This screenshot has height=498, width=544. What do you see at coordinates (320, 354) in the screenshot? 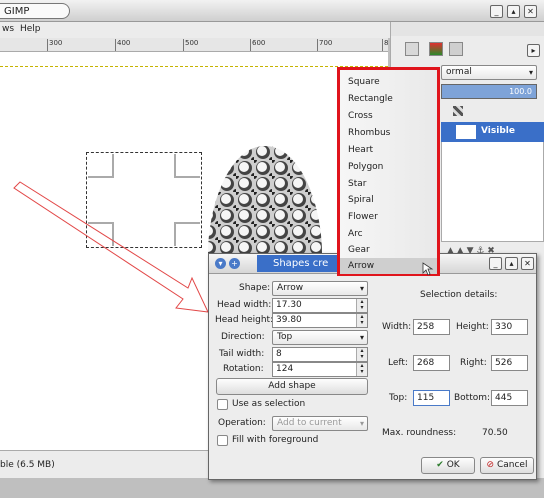
I see `tail-width-input: 8 ▴ ▾` at bounding box center [320, 354].